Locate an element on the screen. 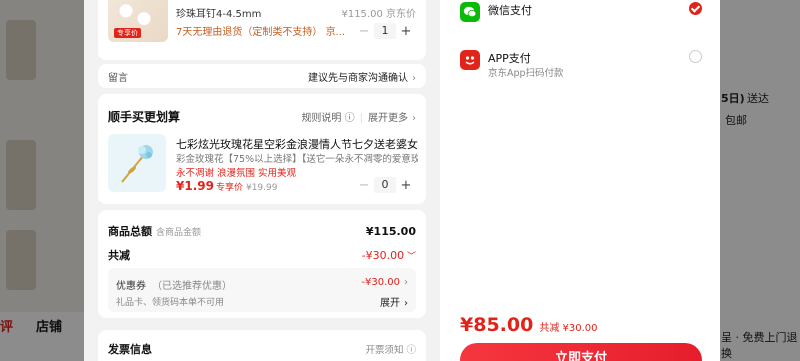 The image size is (800, 361). product-spec: 珍珠耳钉4-4.5mm is located at coordinates (219, 14).